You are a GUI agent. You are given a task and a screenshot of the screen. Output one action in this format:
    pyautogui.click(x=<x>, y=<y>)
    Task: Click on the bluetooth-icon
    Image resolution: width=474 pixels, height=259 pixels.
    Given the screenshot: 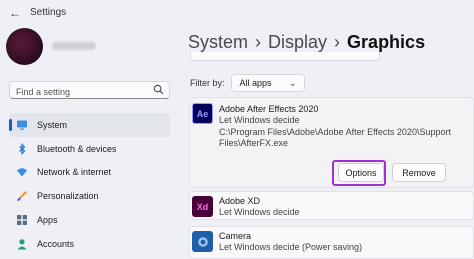 What is the action you would take?
    pyautogui.click(x=22, y=148)
    